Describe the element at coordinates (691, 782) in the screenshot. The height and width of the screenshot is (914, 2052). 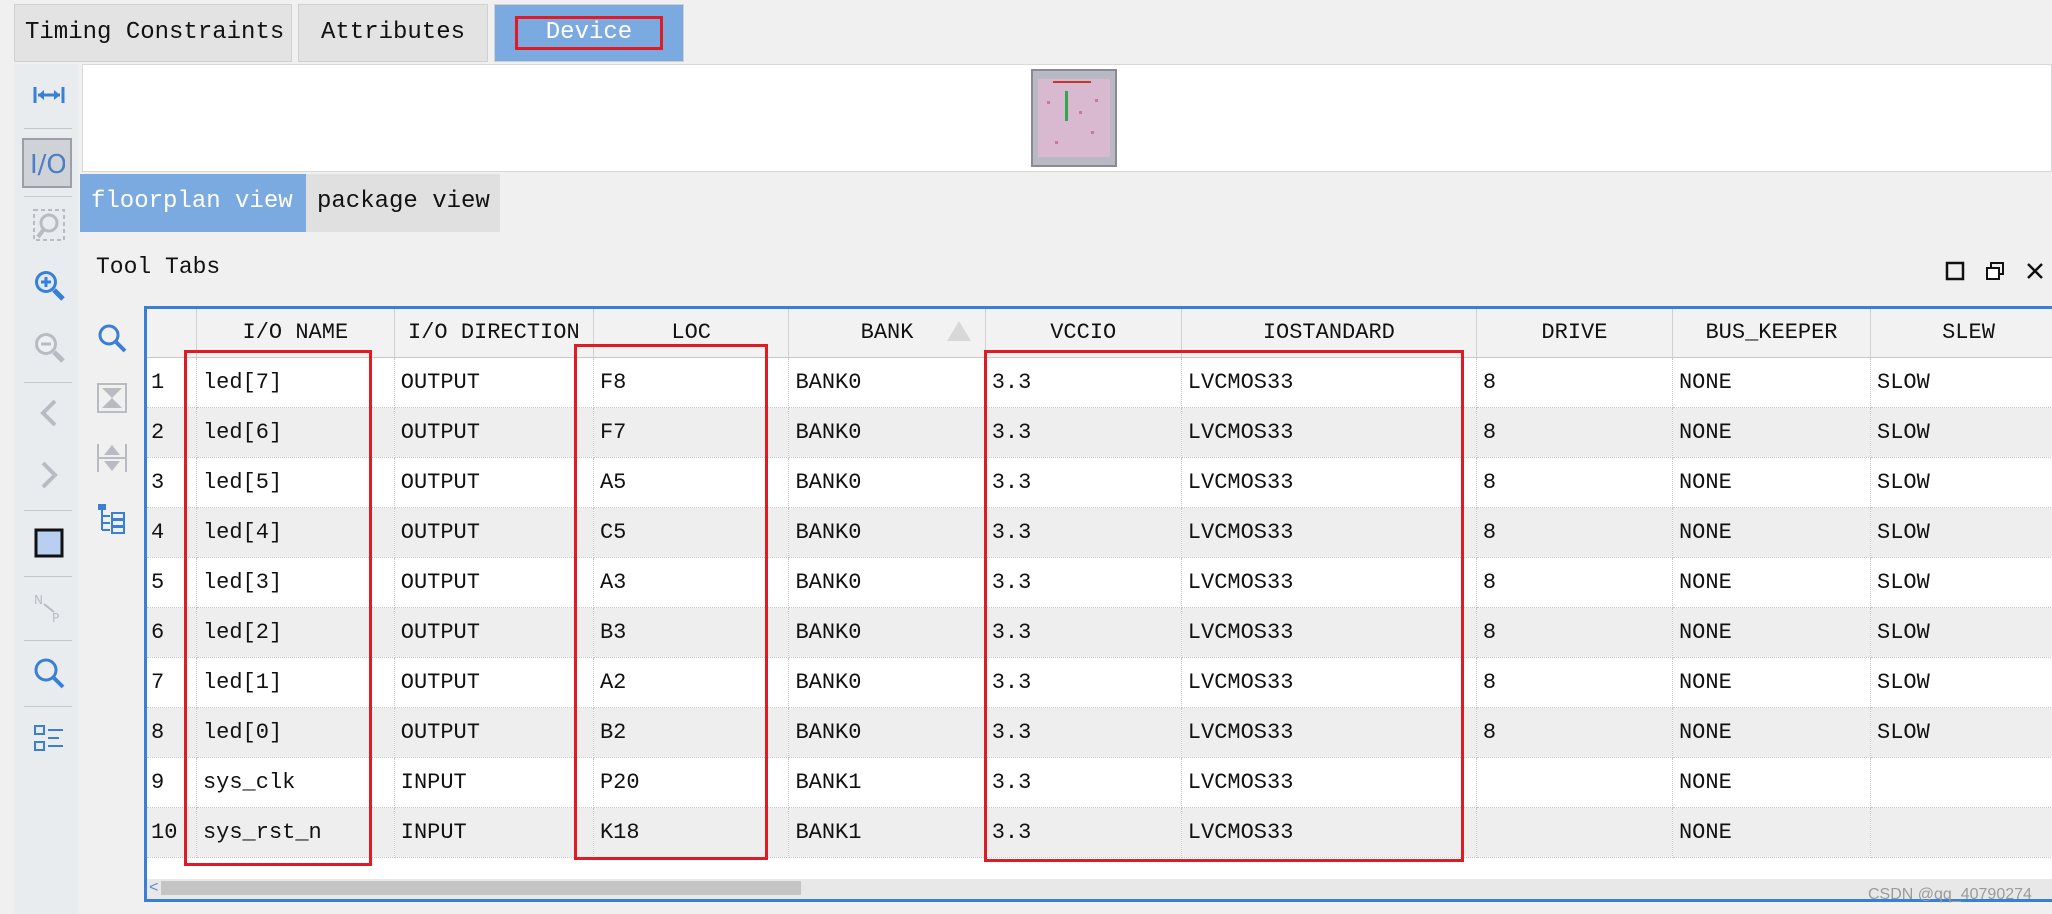
I see `table-cell: P20` at that location.